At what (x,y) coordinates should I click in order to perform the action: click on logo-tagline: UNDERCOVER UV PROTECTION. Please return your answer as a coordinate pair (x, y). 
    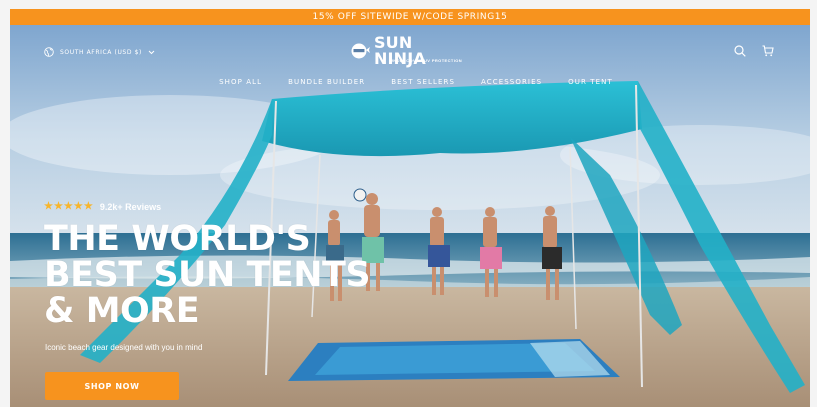
    Looking at the image, I should click on (426, 60).